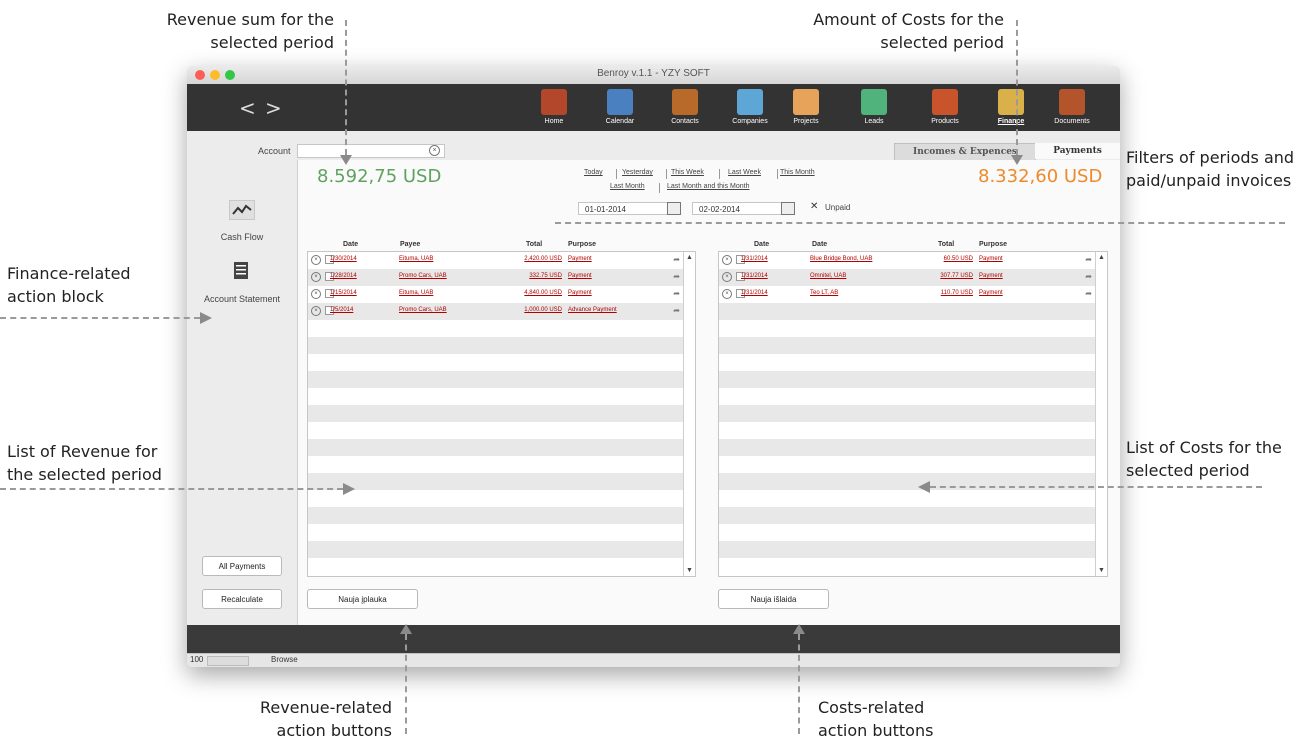  I want to click on costs-header-purpose: Purpose, so click(993, 244).